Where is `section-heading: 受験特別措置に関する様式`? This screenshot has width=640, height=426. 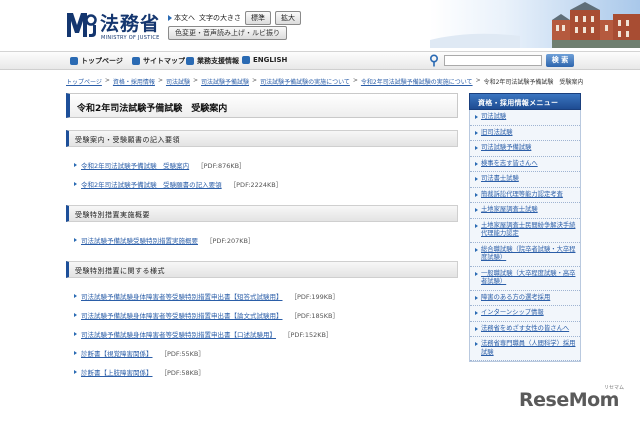 section-heading: 受験特別措置に関する様式 is located at coordinates (262, 269).